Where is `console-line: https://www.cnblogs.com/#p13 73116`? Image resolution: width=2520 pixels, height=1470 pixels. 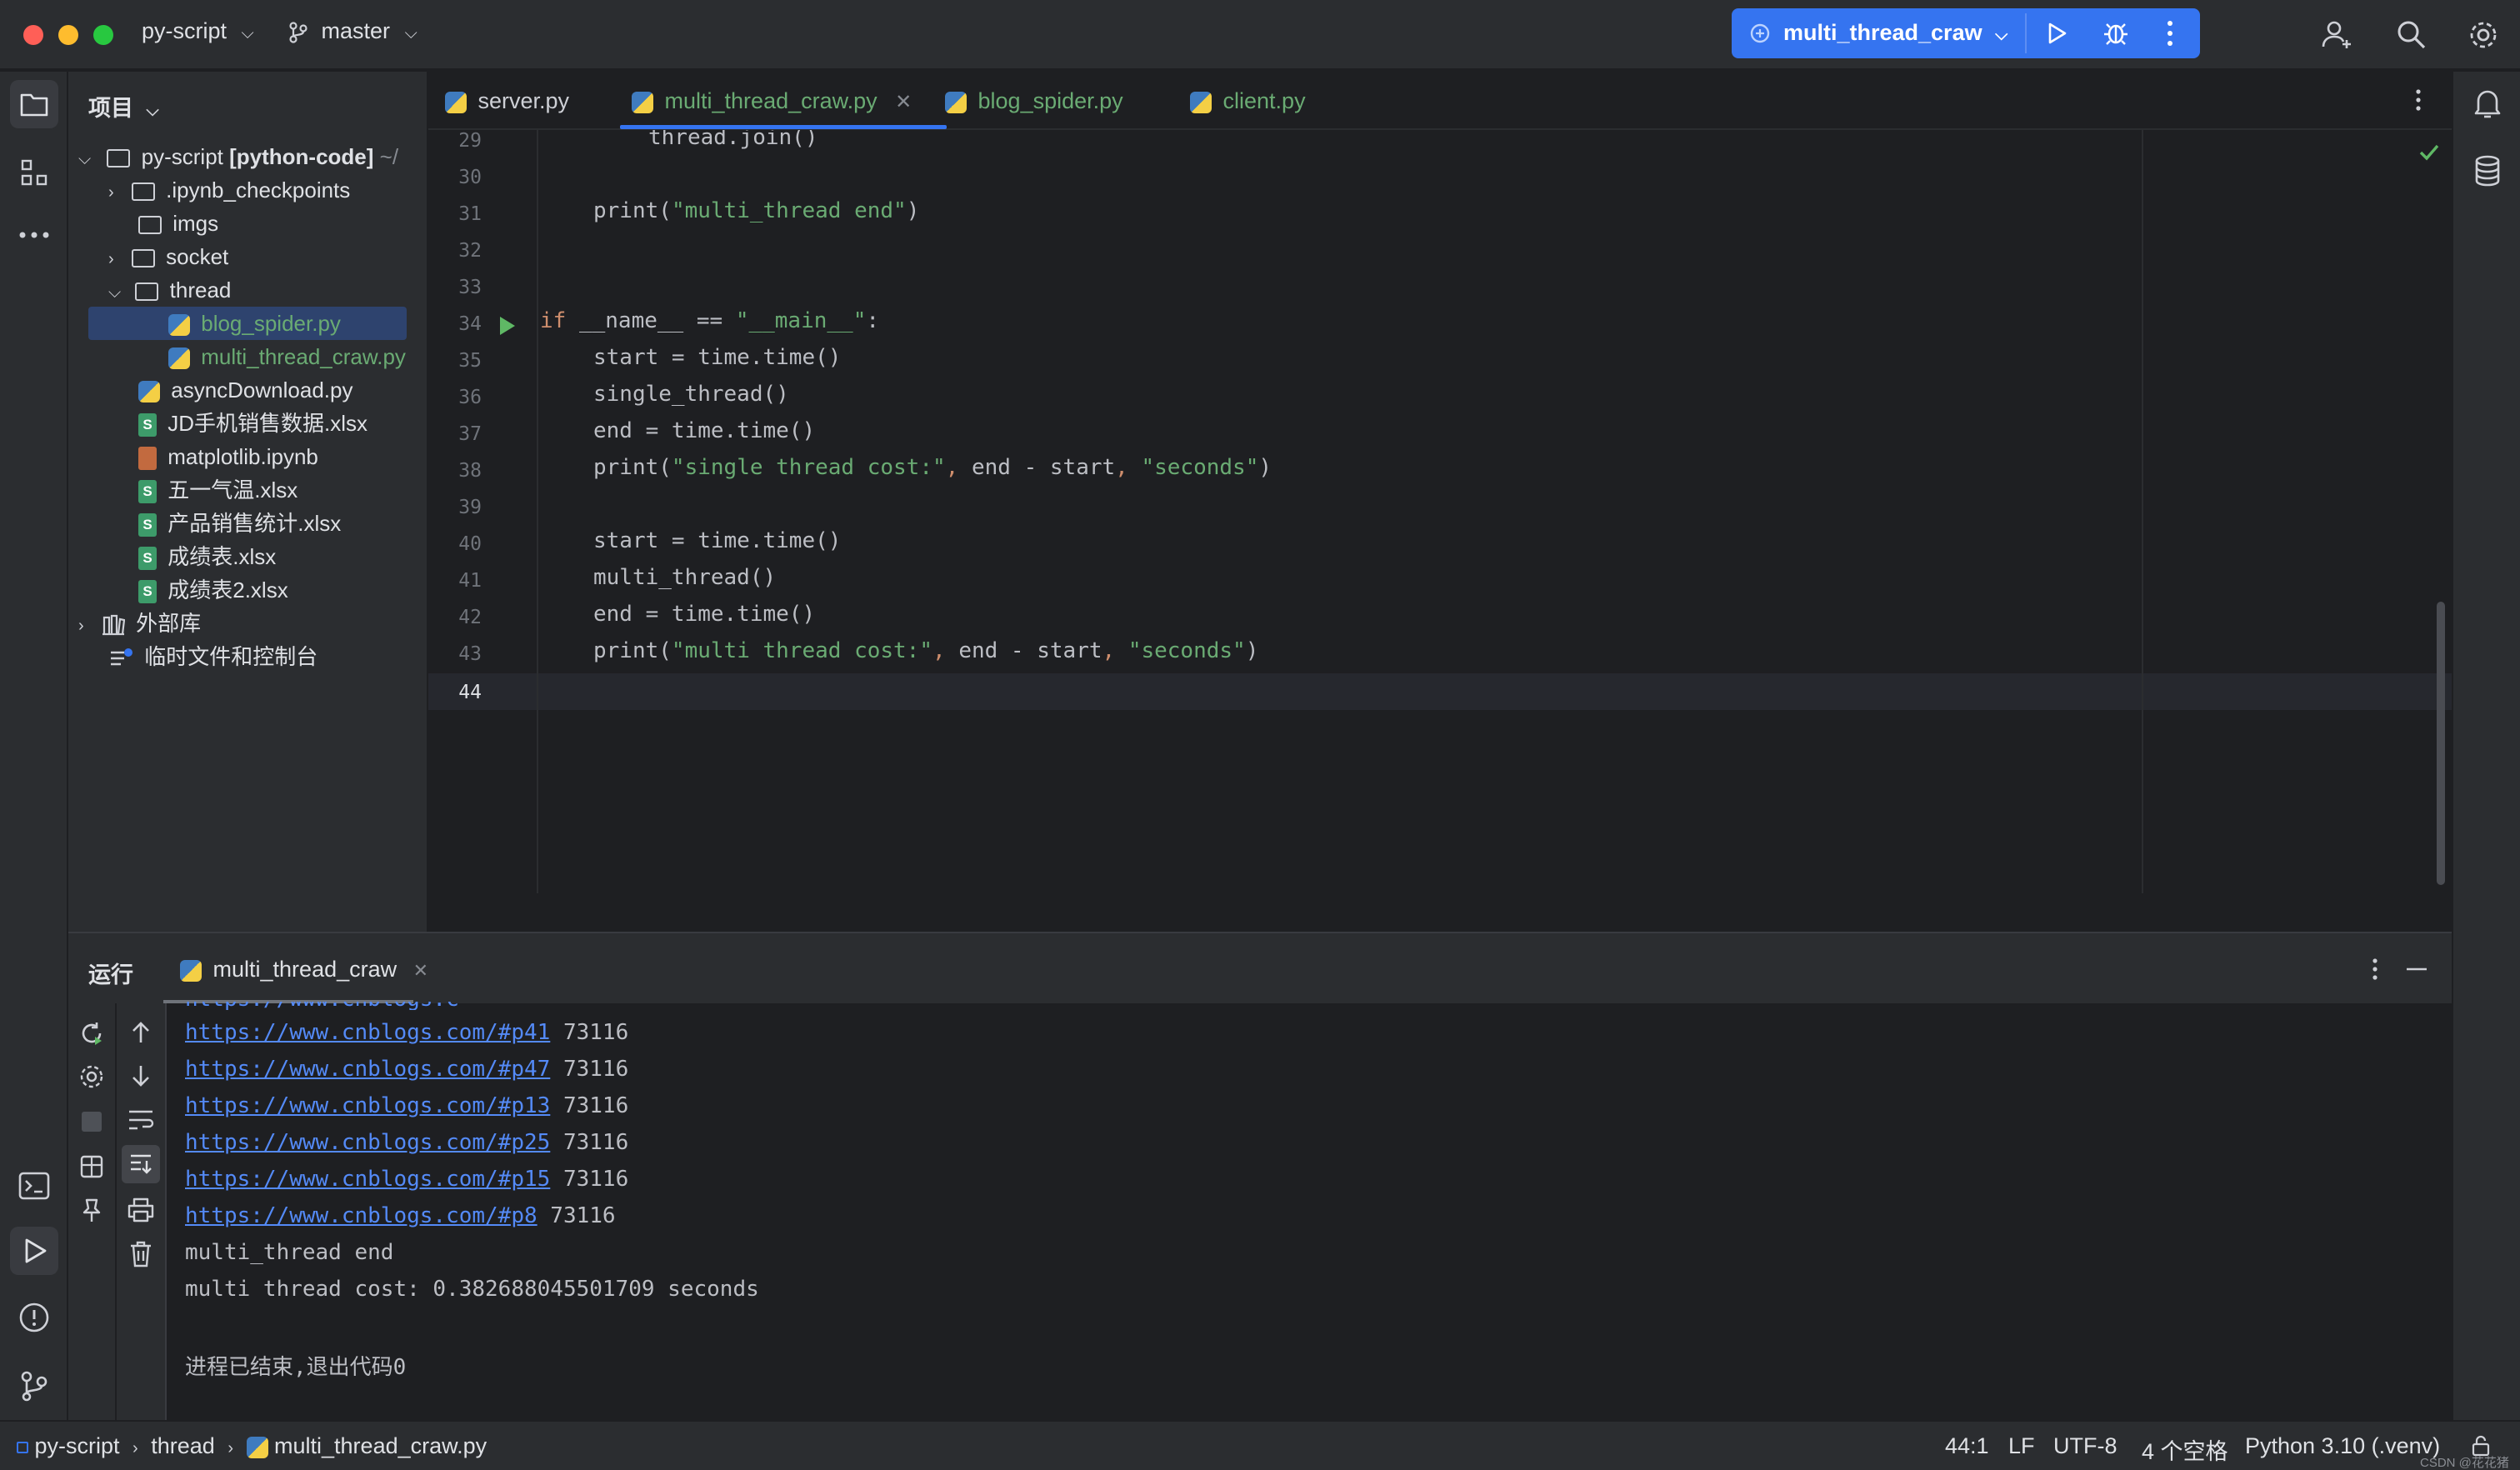 console-line: https://www.cnblogs.com/#p13 73116 is located at coordinates (406, 1105).